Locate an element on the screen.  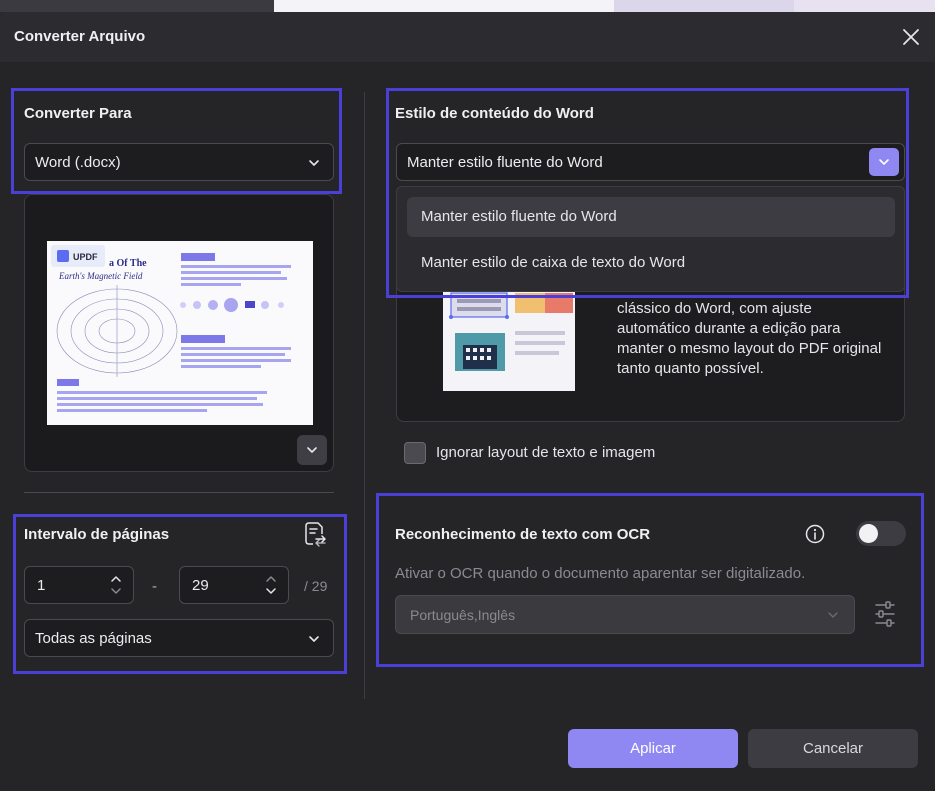
from-page-input: 1 is located at coordinates (79, 585).